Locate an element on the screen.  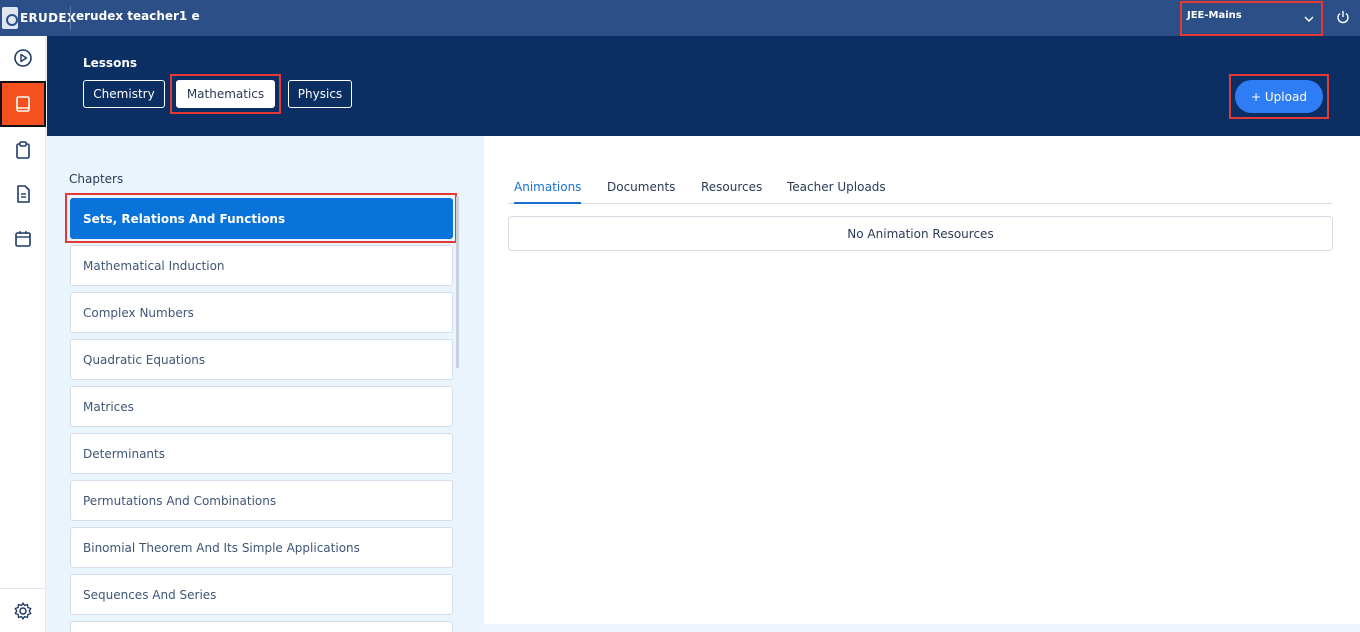
clipboard-icon is located at coordinates (23, 150).